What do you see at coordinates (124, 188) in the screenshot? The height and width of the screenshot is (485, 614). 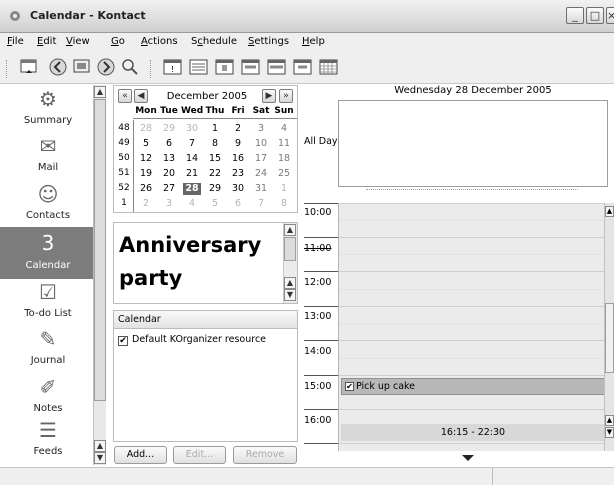 I see `week-number: 52` at bounding box center [124, 188].